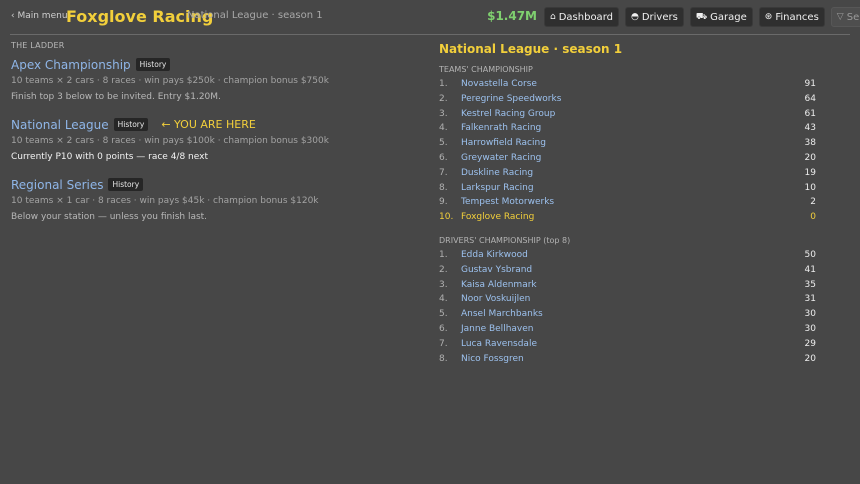 The width and height of the screenshot is (860, 484). Describe the element at coordinates (628, 173) in the screenshot. I see `table-row: 7. Duskline Racing 19` at that location.